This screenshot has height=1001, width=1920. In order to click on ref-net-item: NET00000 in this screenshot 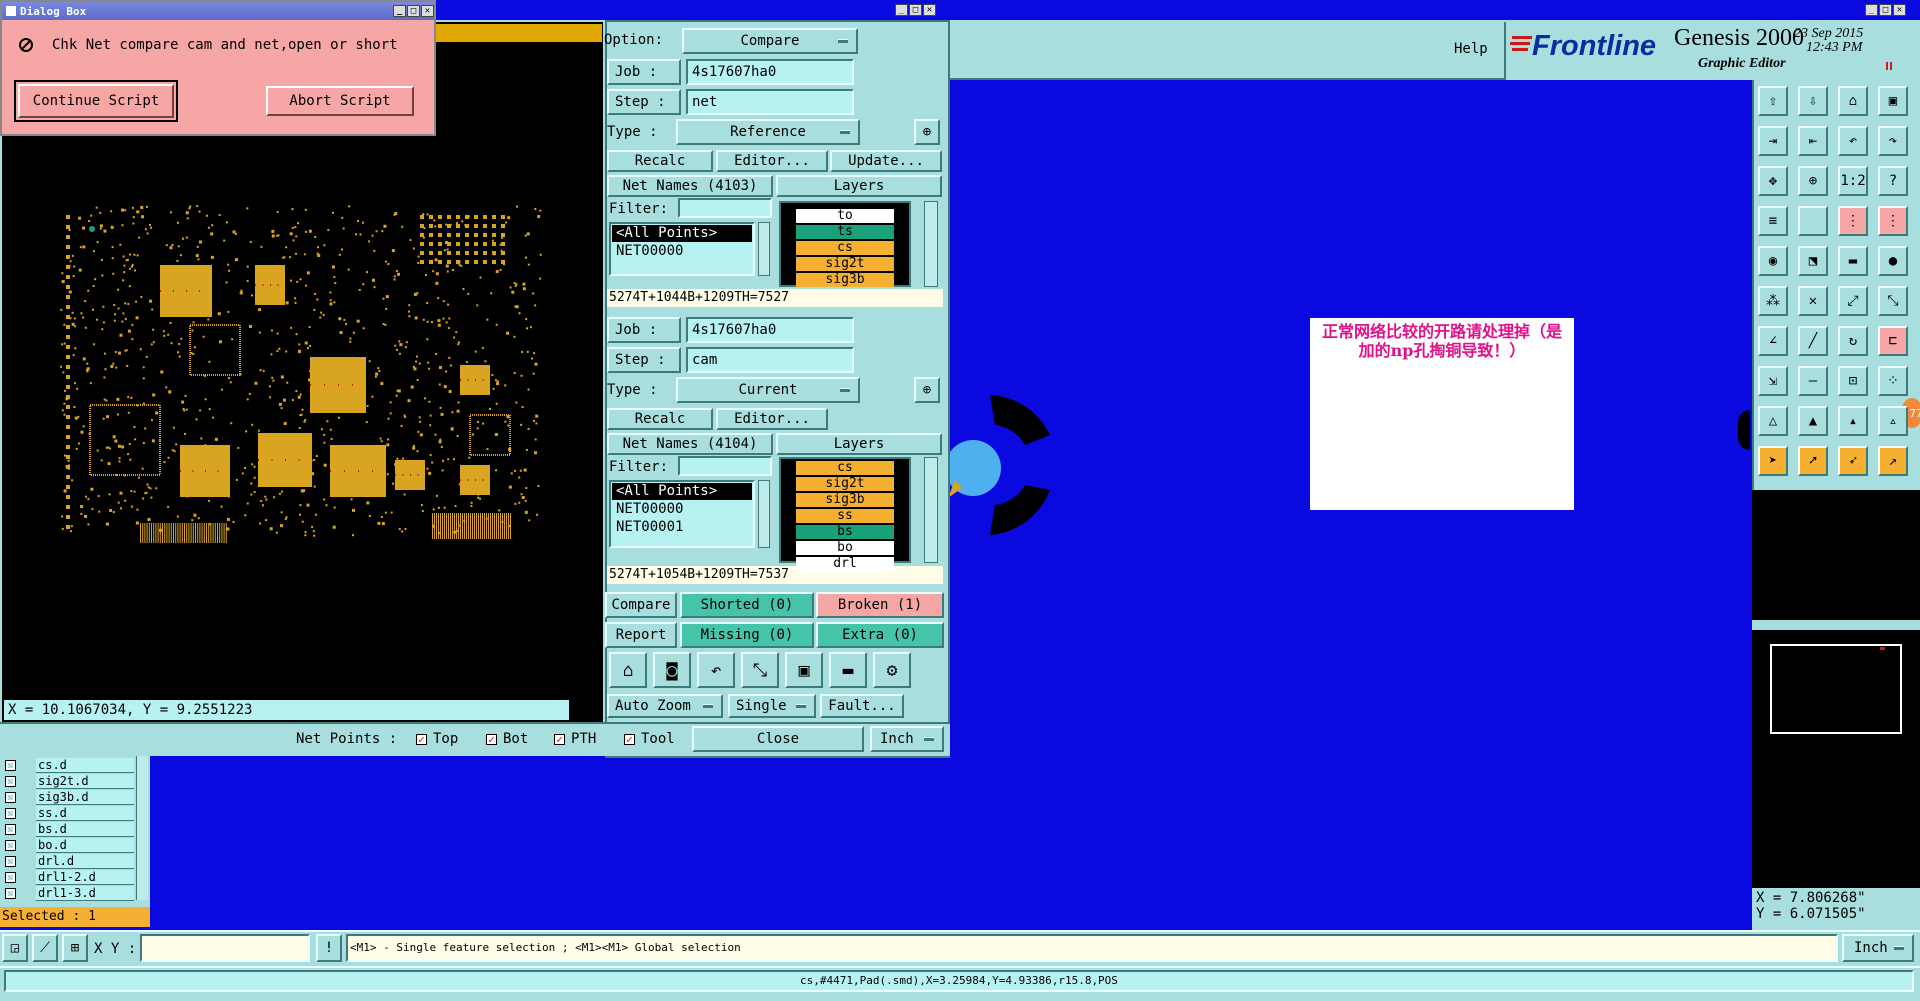, I will do `click(682, 251)`.